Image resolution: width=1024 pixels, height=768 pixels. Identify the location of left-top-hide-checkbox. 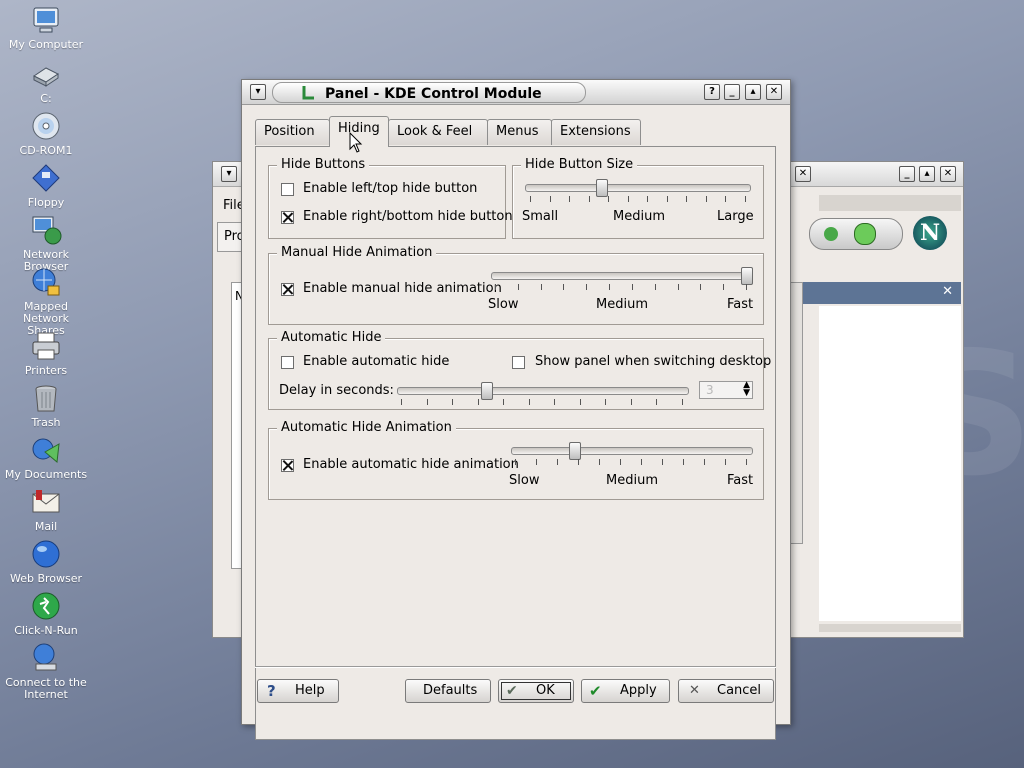
(287, 189).